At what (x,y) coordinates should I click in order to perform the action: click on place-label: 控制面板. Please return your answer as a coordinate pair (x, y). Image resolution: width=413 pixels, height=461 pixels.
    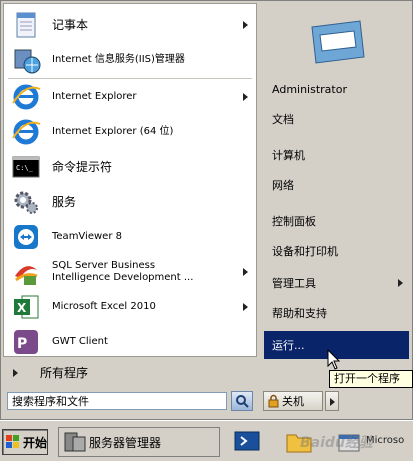
    Looking at the image, I should click on (294, 221).